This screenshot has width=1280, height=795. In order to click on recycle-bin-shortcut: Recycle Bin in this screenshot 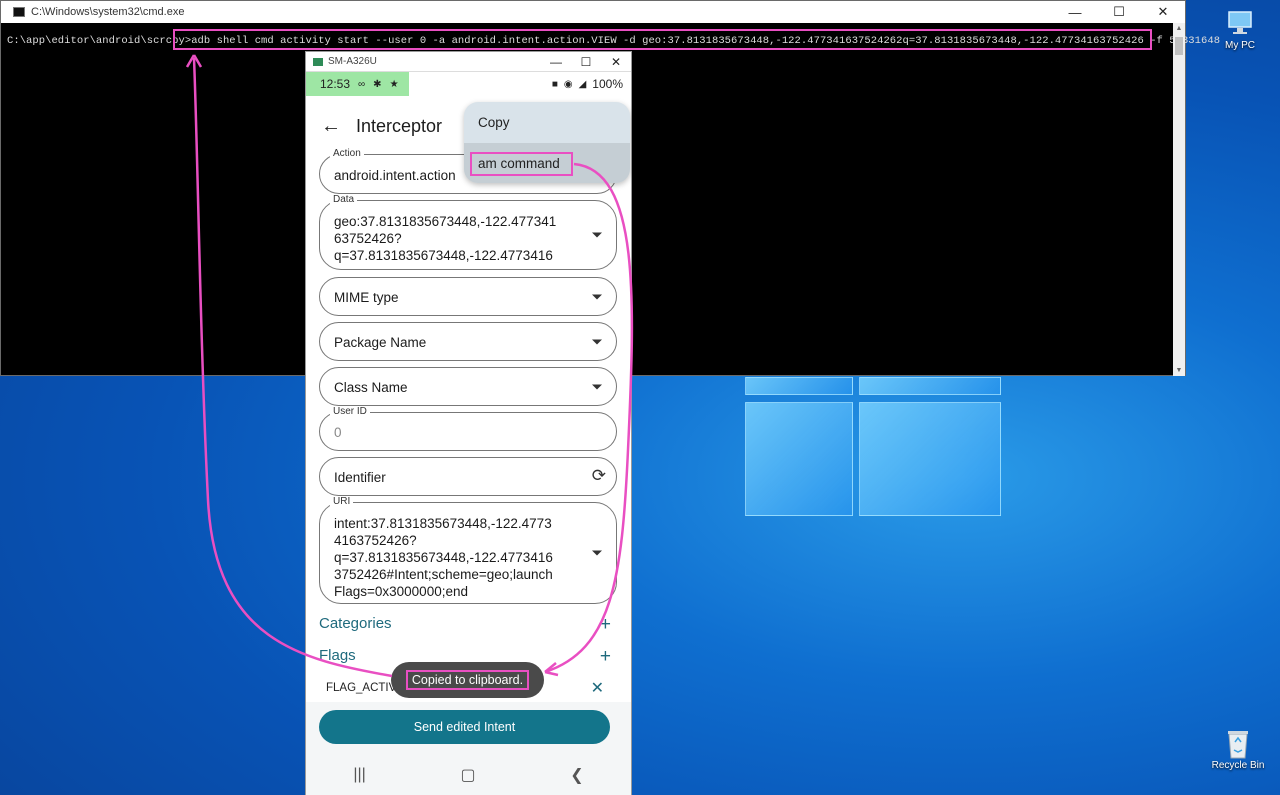, I will do `click(1238, 749)`.